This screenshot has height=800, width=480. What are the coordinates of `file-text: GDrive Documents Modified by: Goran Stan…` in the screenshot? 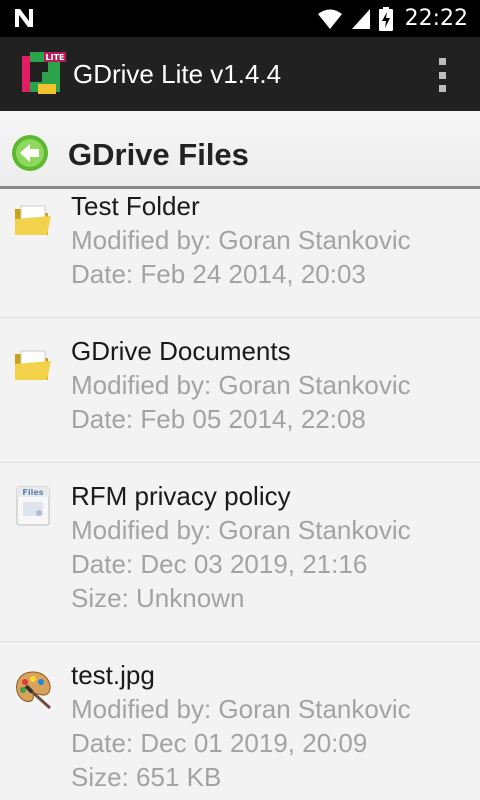 It's located at (271, 385).